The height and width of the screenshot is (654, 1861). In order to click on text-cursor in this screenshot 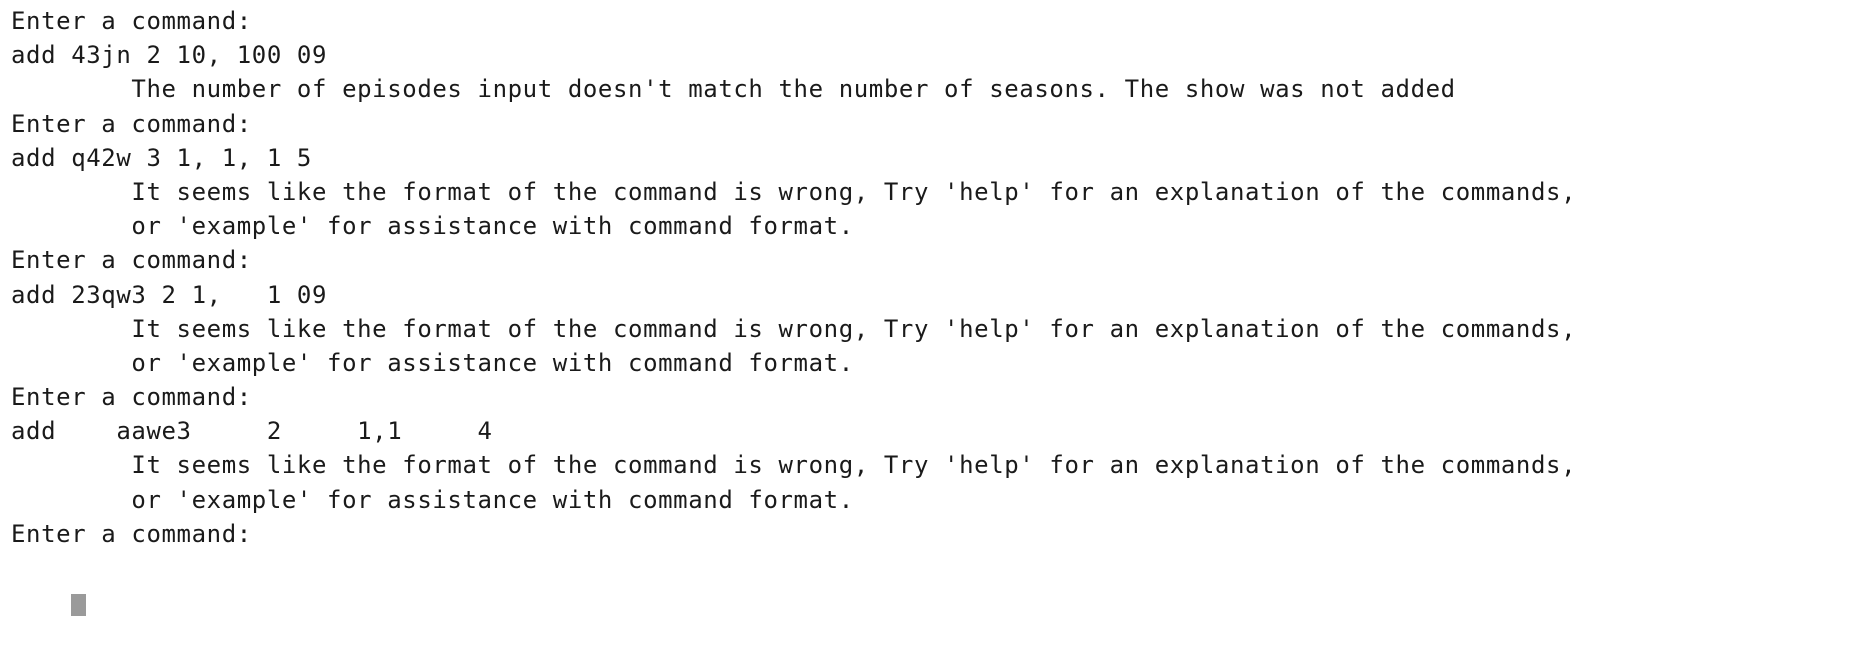, I will do `click(79, 605)`.